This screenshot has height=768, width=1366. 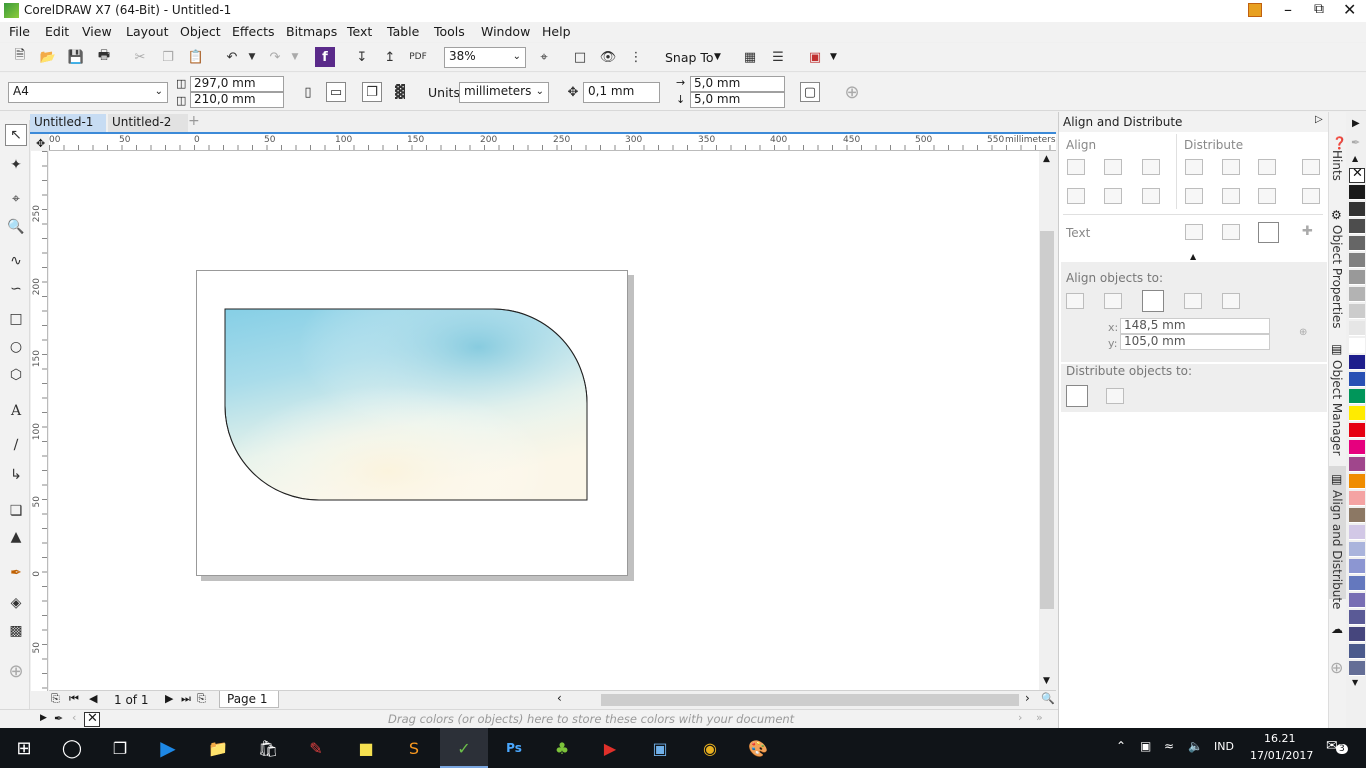 I want to click on first-page-icon: ⏮, so click(x=74, y=699).